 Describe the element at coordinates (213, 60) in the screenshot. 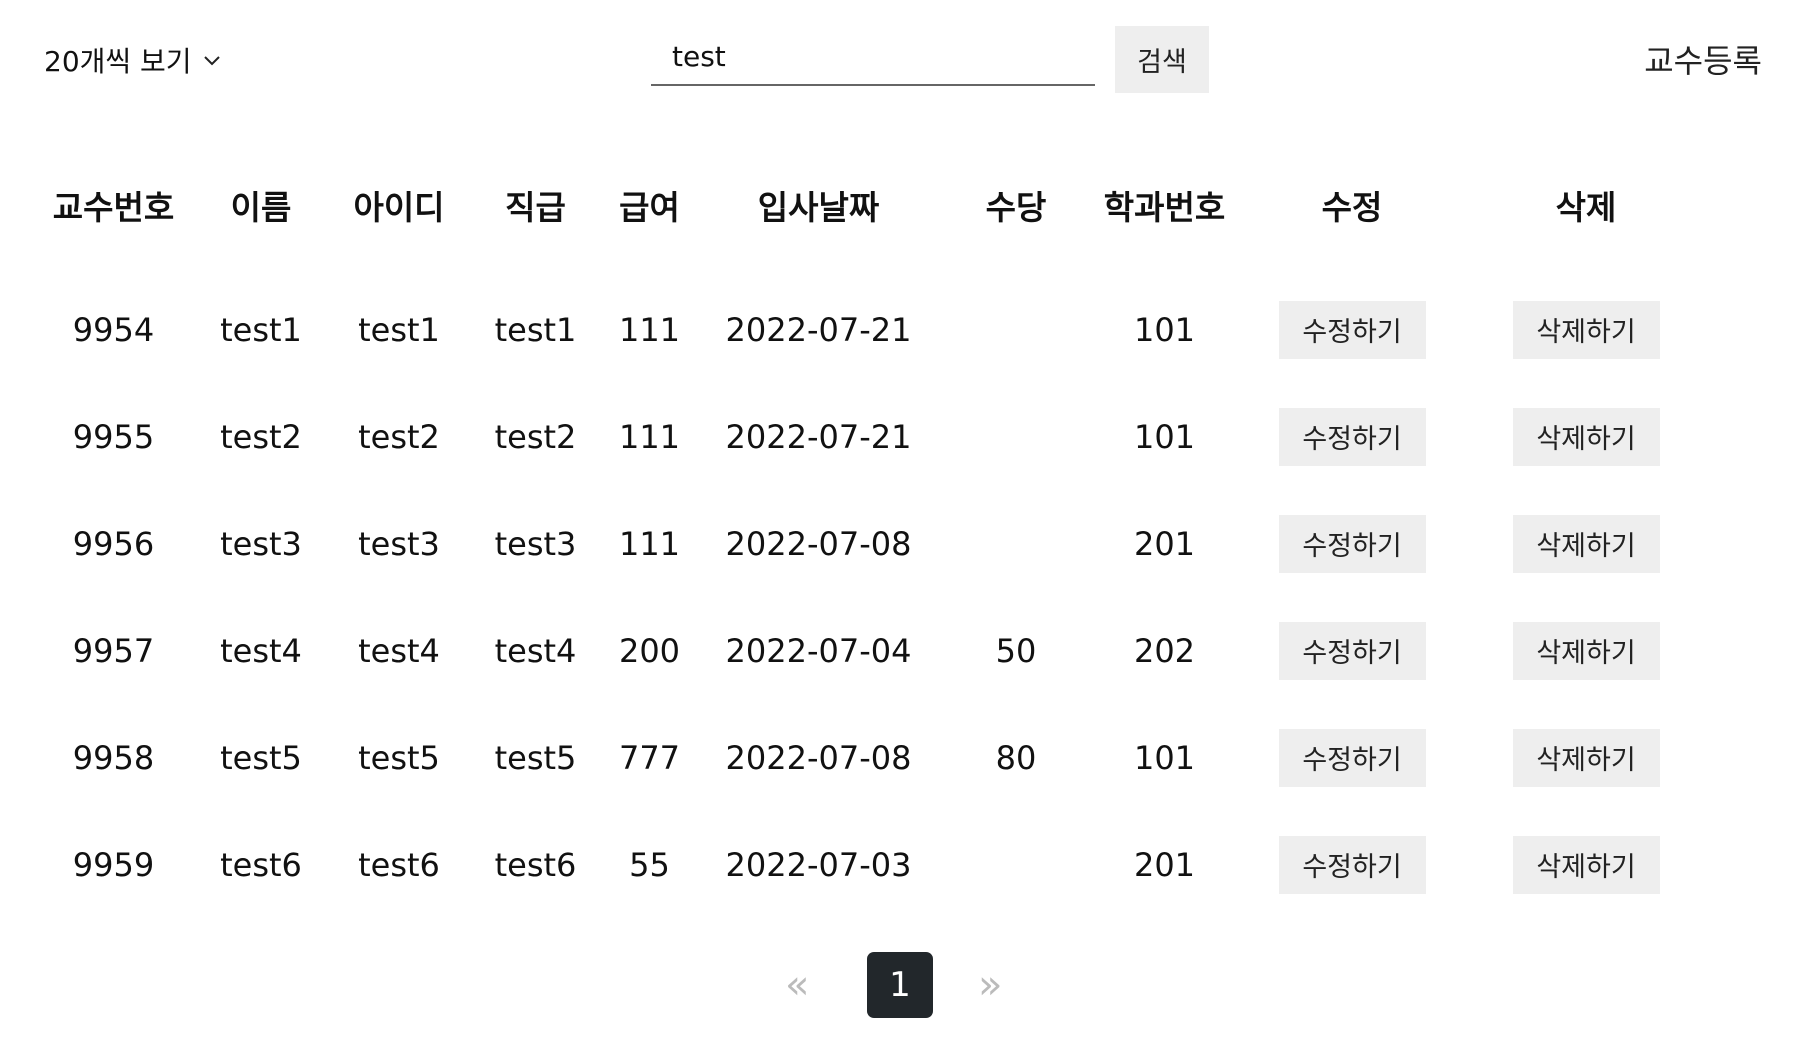

I see `chevron-down-icon` at that location.